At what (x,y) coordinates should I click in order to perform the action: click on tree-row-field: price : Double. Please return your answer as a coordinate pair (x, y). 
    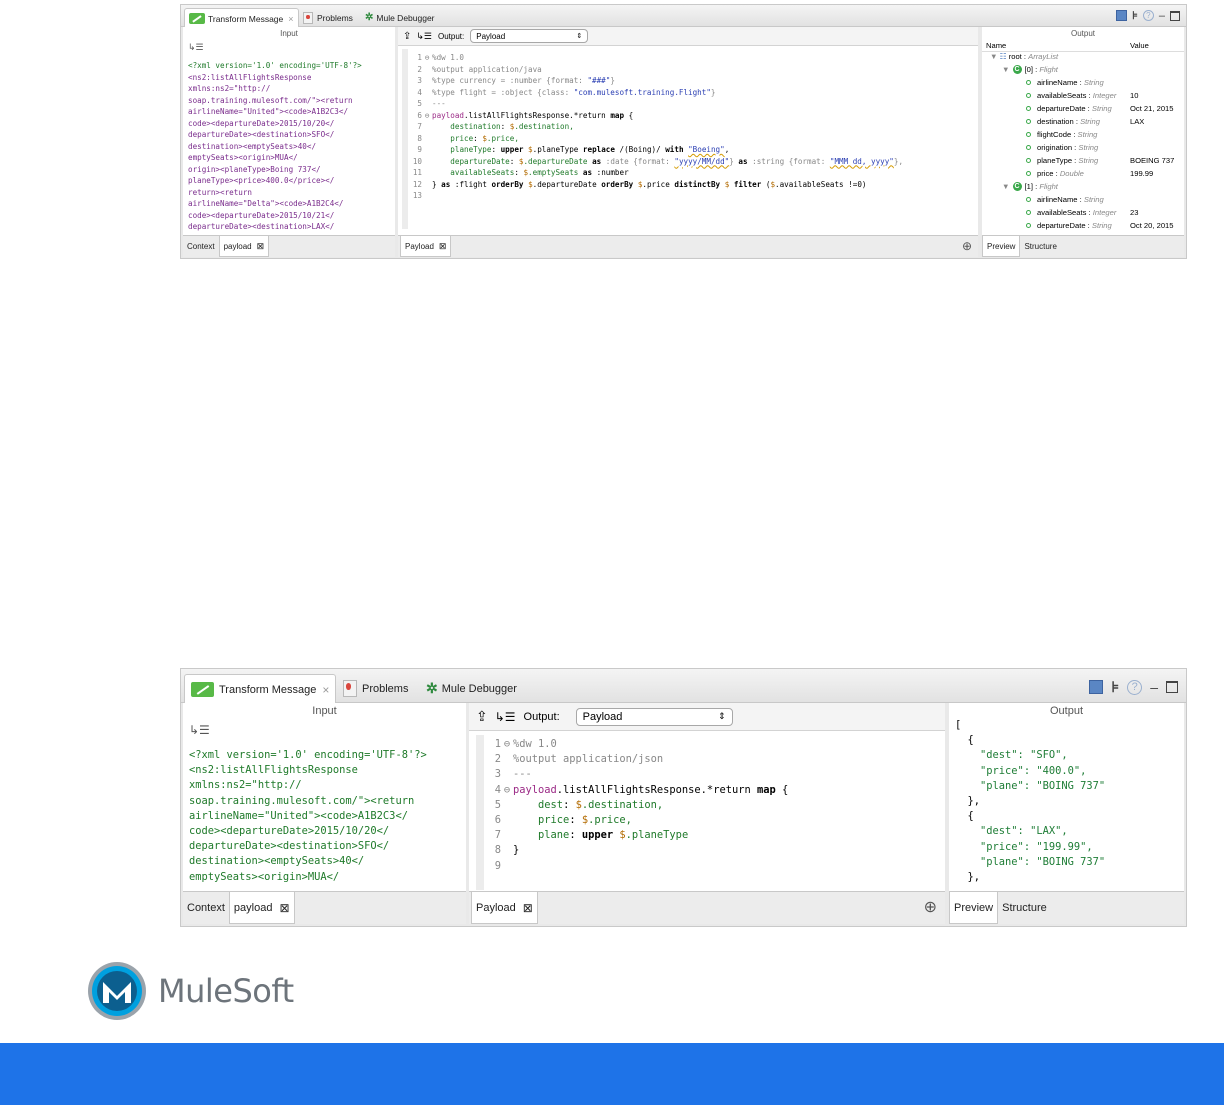
    Looking at the image, I should click on (1055, 173).